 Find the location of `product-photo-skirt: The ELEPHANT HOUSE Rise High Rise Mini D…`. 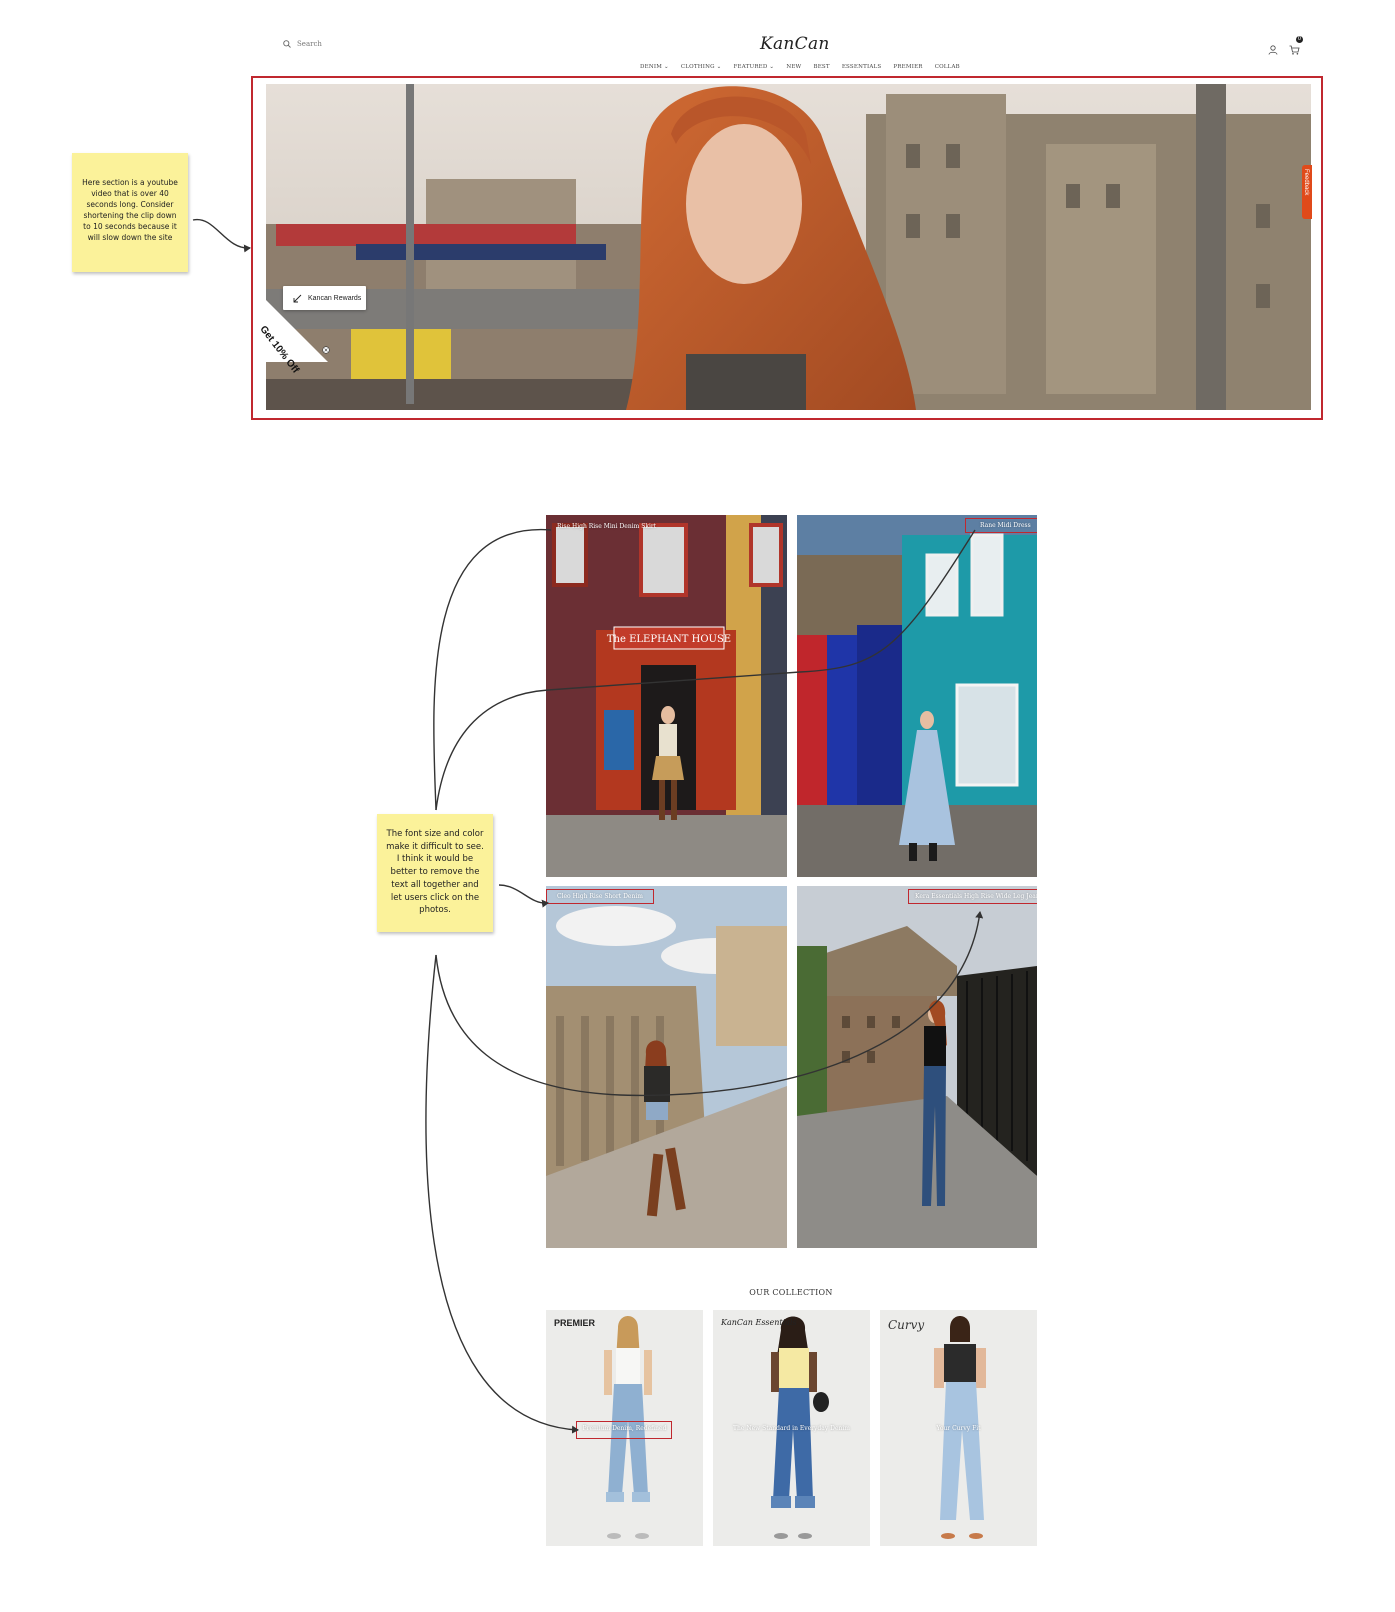

product-photo-skirt: The ELEPHANT HOUSE Rise High Rise Mini D… is located at coordinates (666, 696).